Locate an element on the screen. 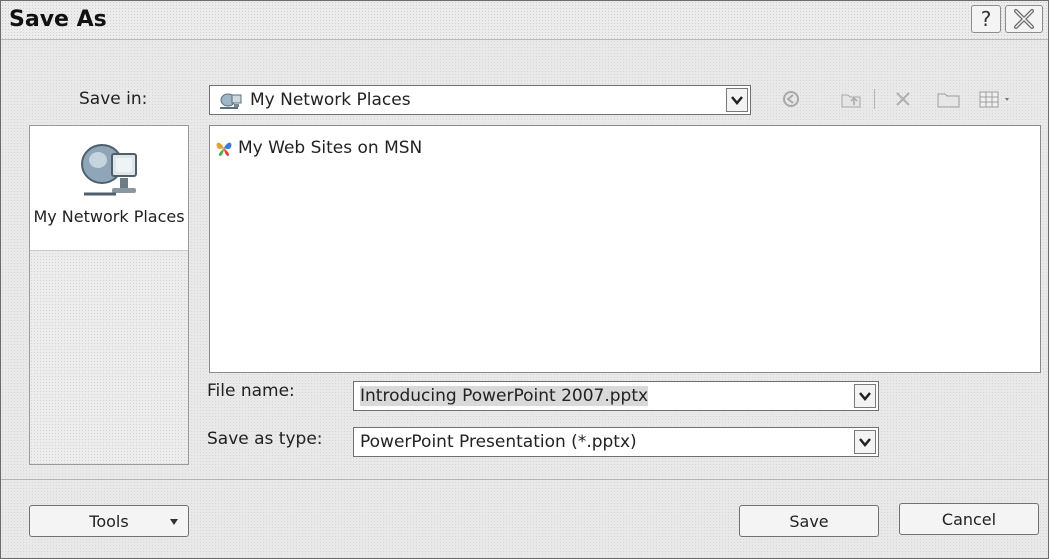 This screenshot has width=1049, height=559. places-item-my-network-places: My Network Places is located at coordinates (109, 188).